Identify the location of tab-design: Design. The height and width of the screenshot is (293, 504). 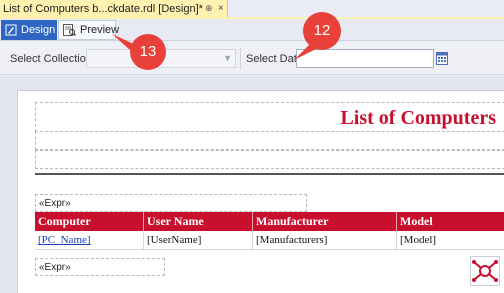
(29, 30).